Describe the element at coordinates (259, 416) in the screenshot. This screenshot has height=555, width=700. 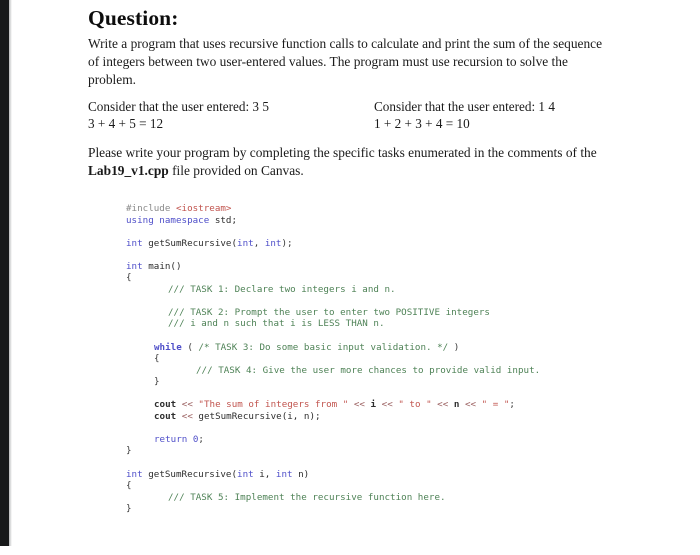
I see `function-call: getSumRecursive(i, n);` at that location.